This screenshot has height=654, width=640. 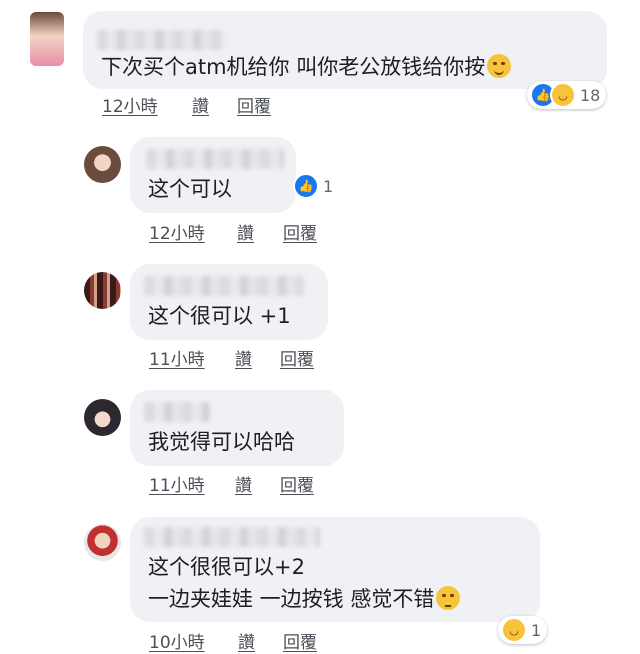 What do you see at coordinates (306, 67) in the screenshot?
I see `comment-text: 下次买个atm机给你 叫你老公放钱给你按` at bounding box center [306, 67].